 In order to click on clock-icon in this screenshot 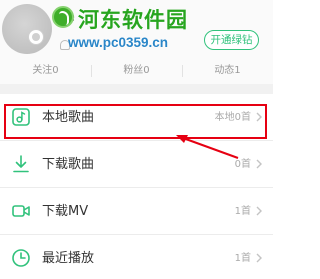, I will do `click(21, 258)`.